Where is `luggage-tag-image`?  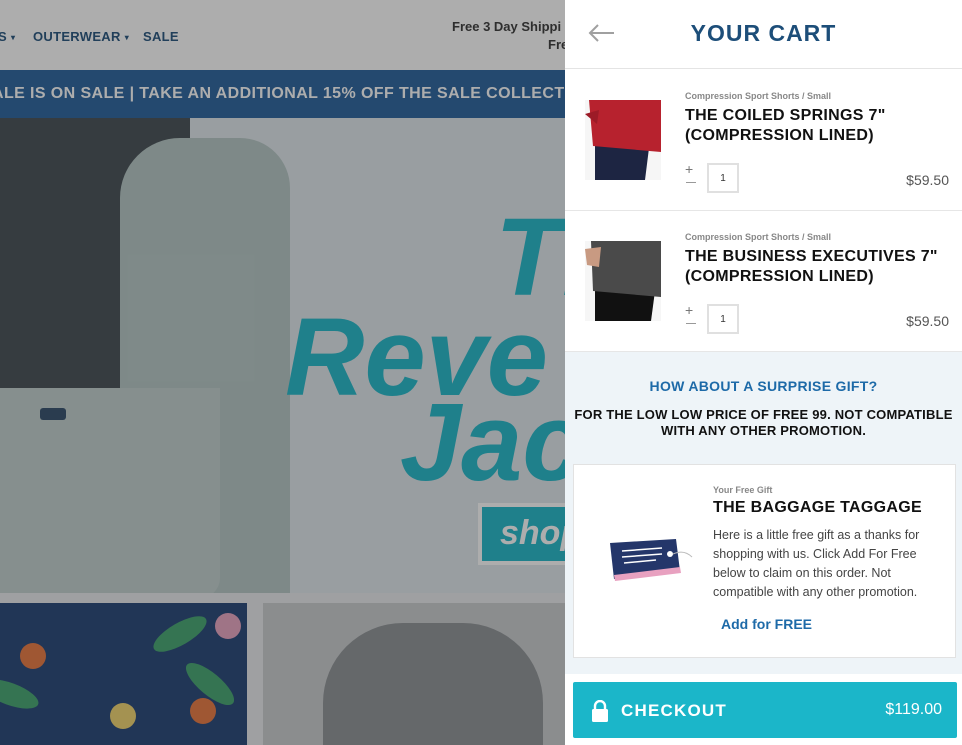
luggage-tag-image is located at coordinates (651, 560).